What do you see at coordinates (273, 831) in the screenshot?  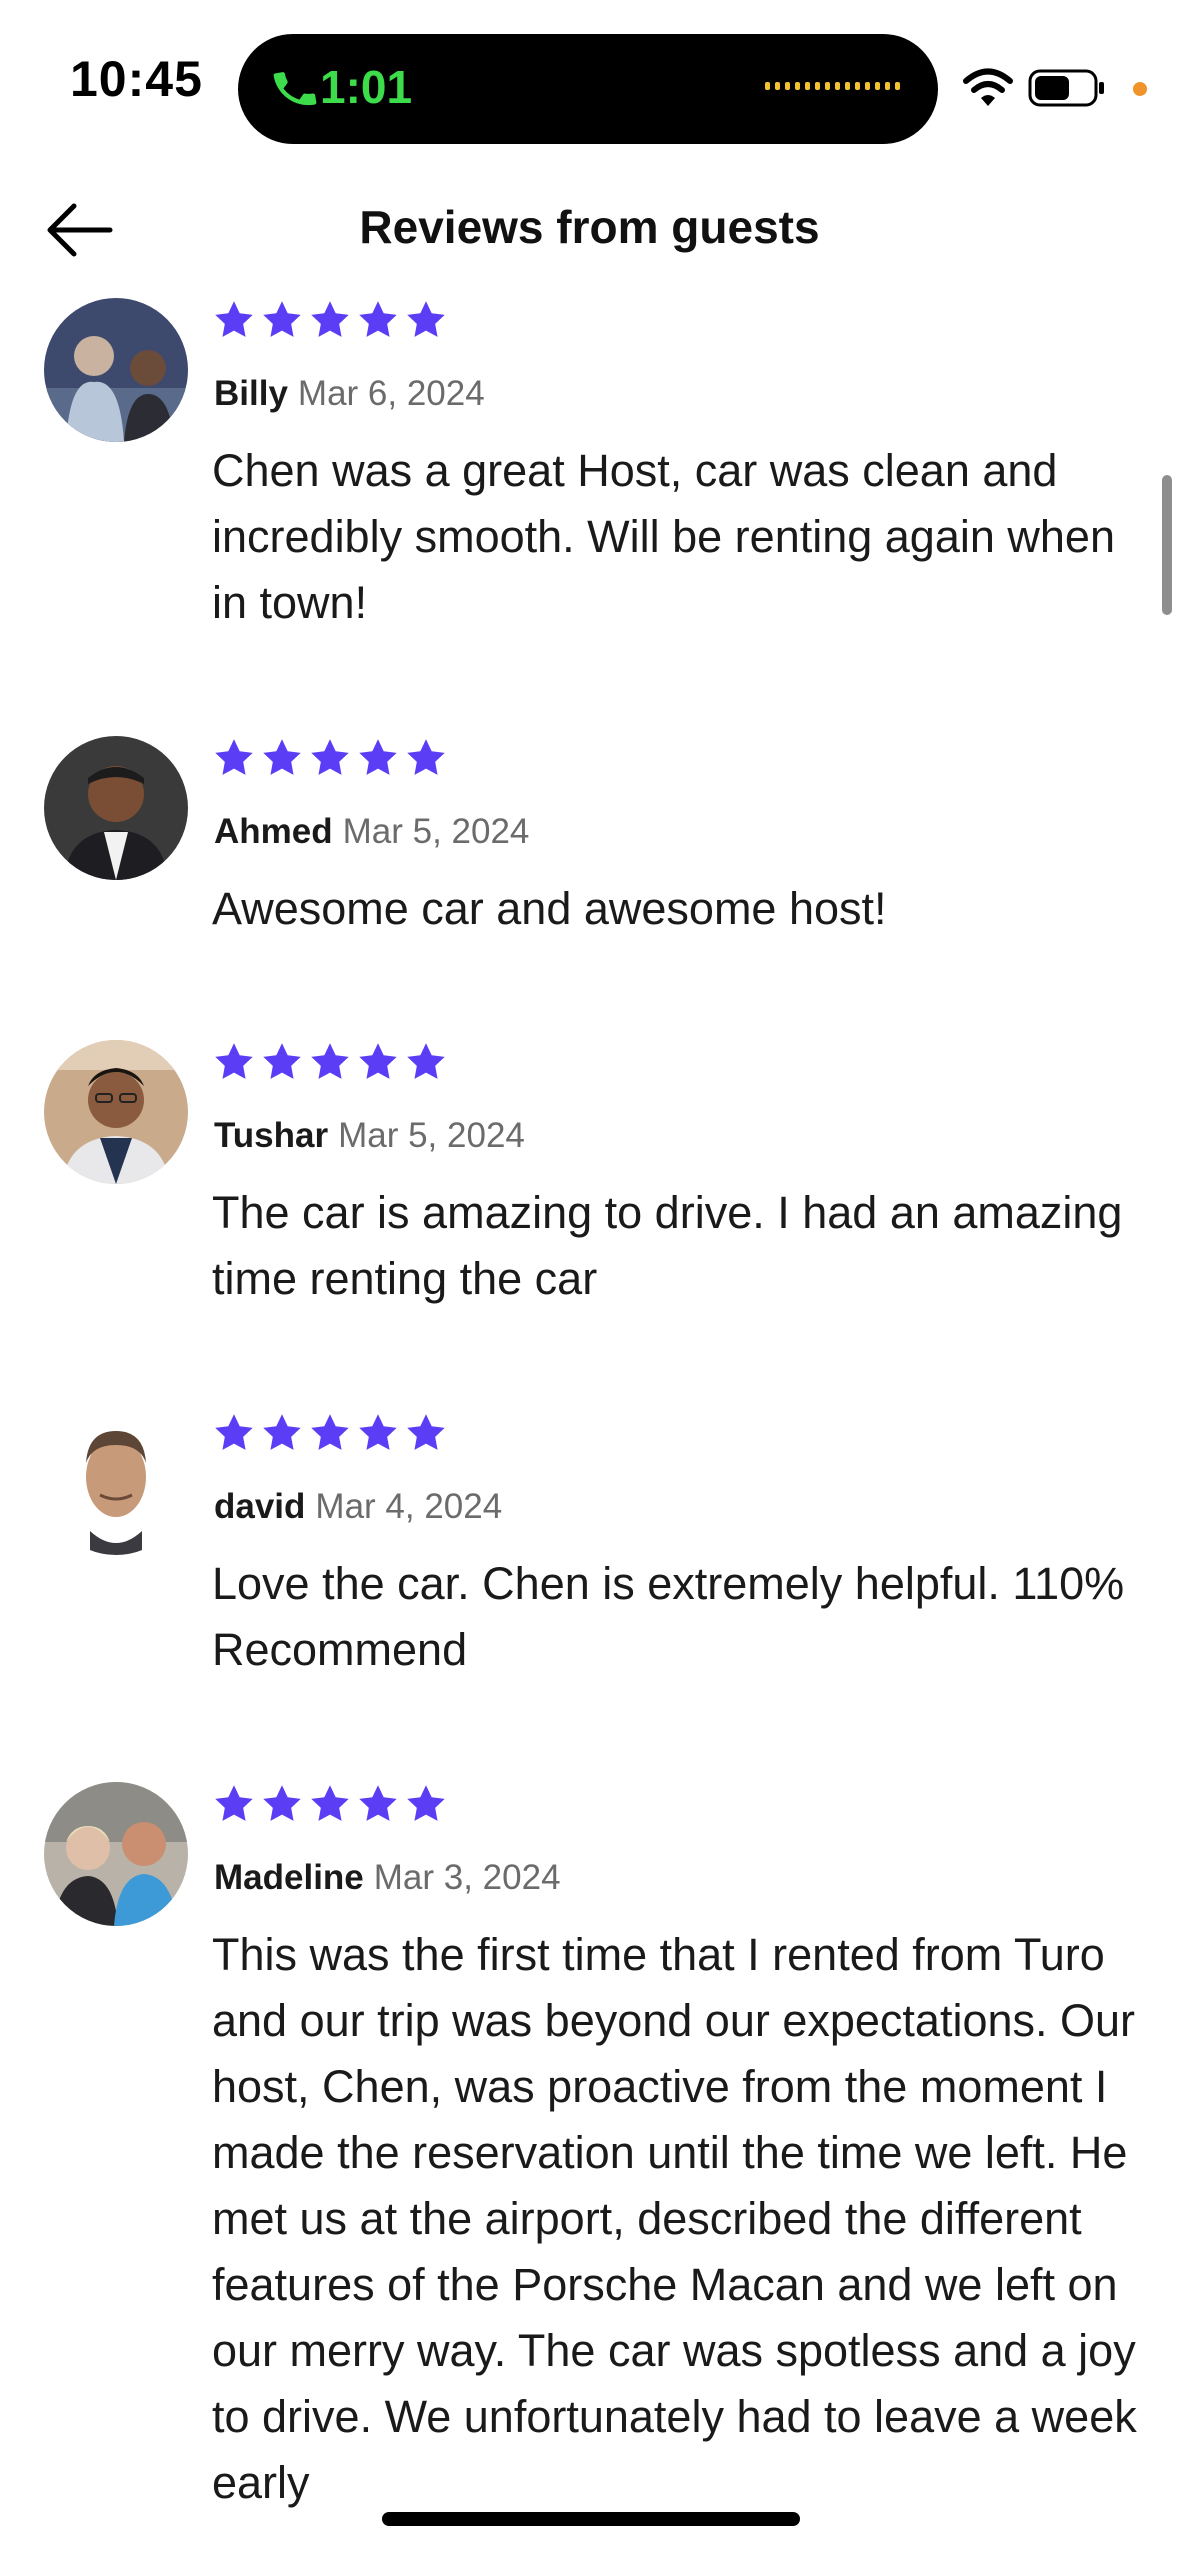 I see `reviewer-name: Ahmed` at bounding box center [273, 831].